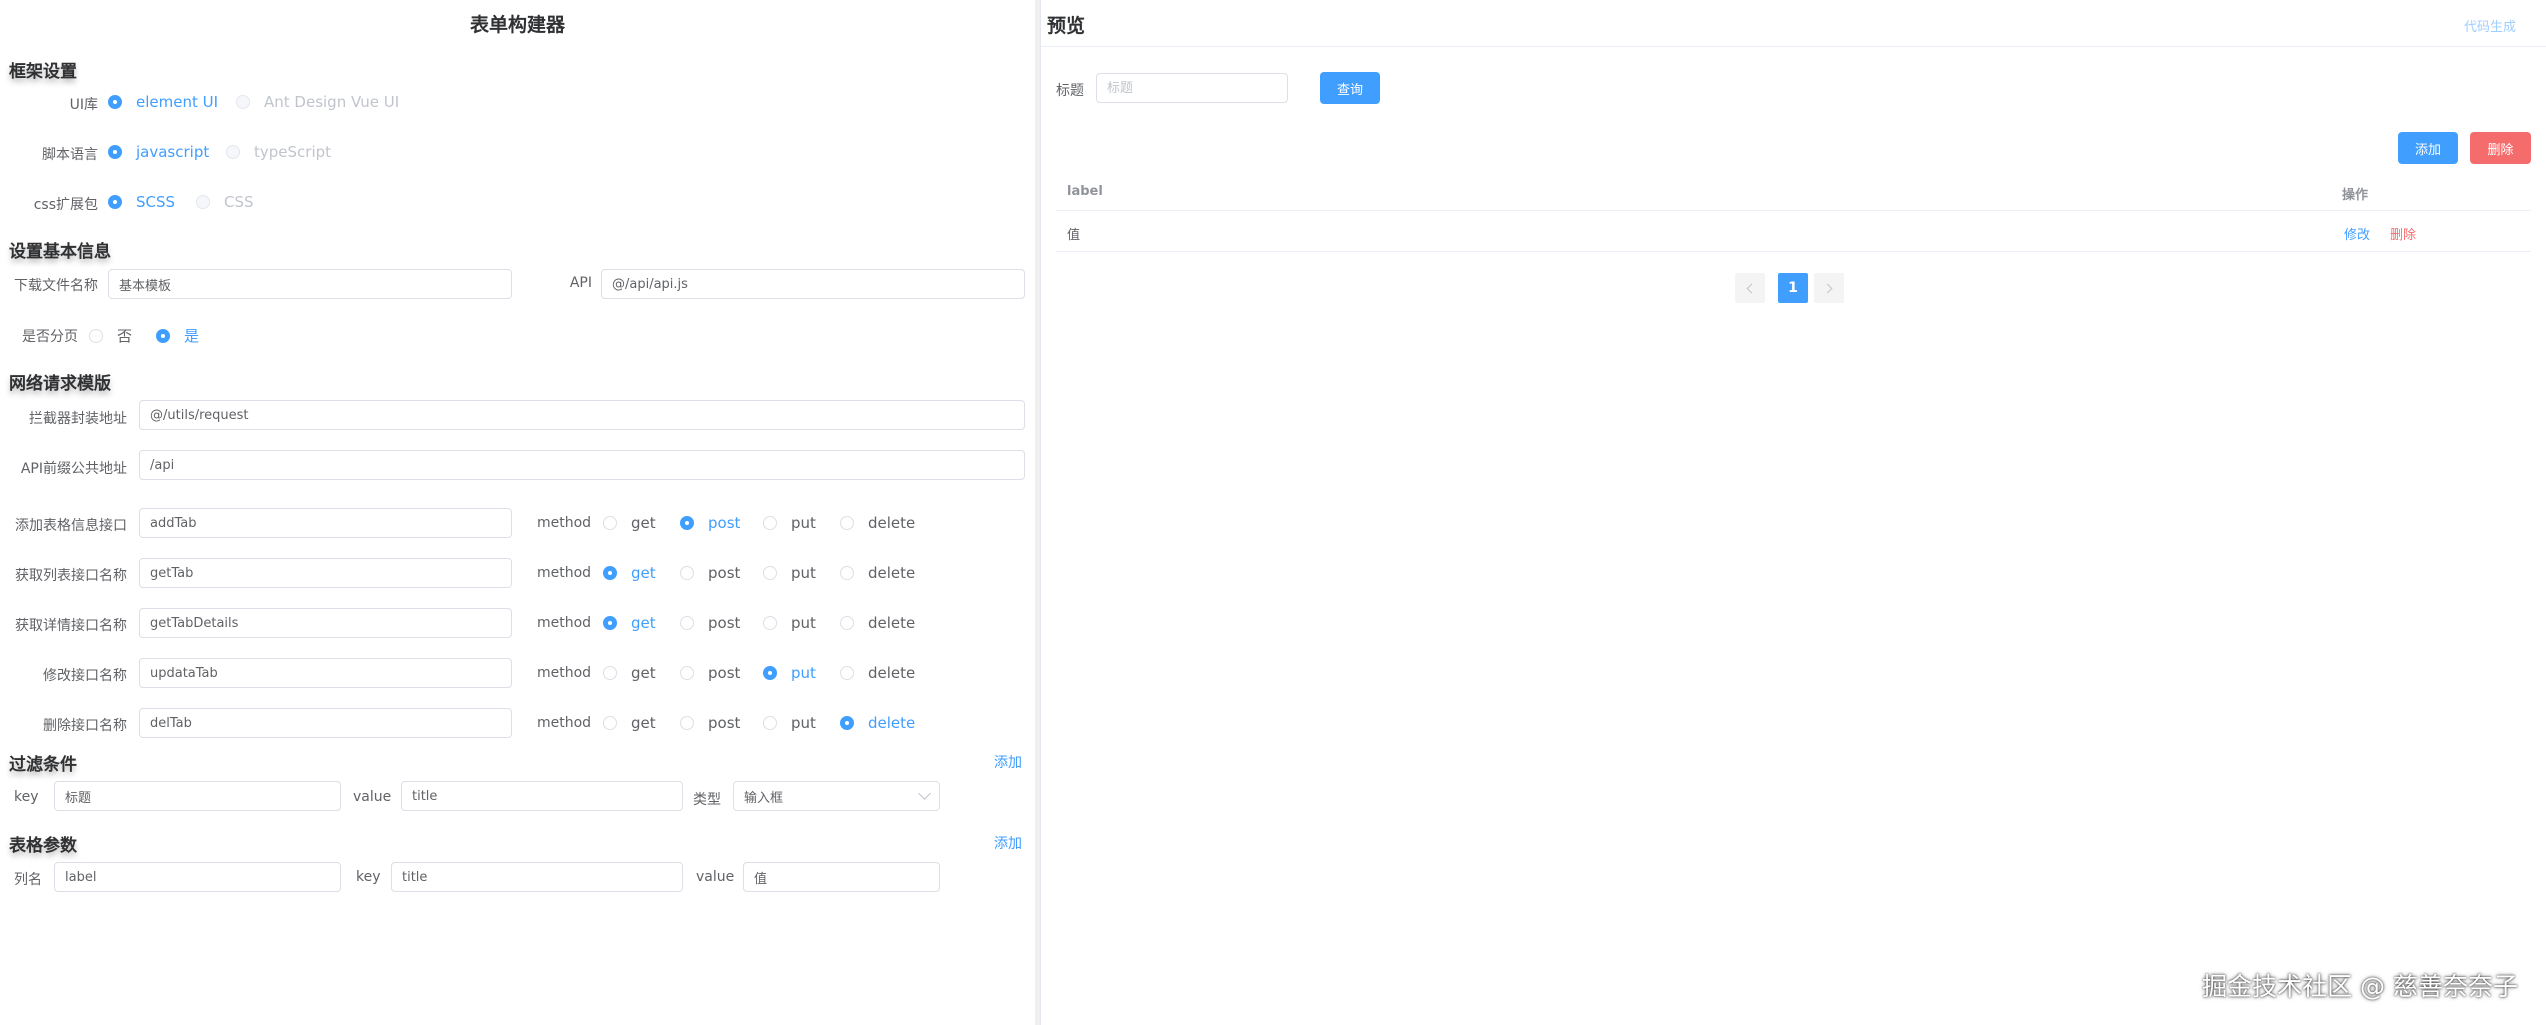 This screenshot has width=2546, height=1025. What do you see at coordinates (43, 72) in the screenshot?
I see `section-framework: 框架设置` at bounding box center [43, 72].